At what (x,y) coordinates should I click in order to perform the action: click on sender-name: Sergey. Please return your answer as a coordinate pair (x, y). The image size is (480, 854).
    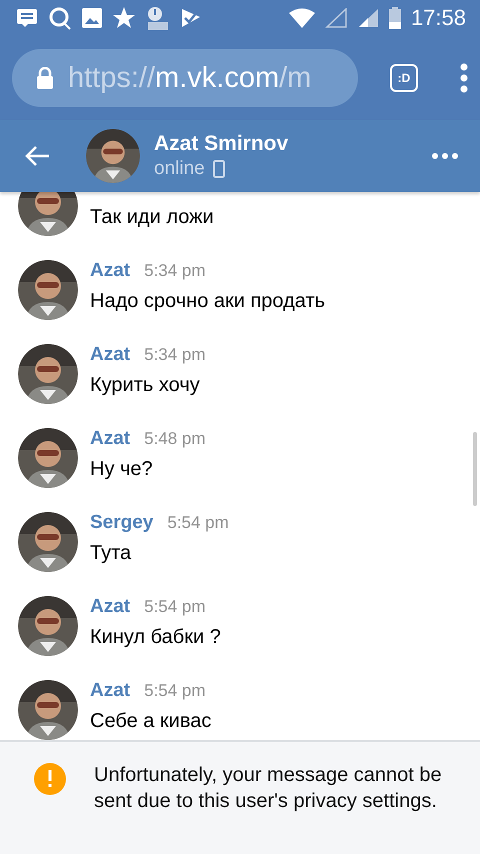
    Looking at the image, I should click on (122, 523).